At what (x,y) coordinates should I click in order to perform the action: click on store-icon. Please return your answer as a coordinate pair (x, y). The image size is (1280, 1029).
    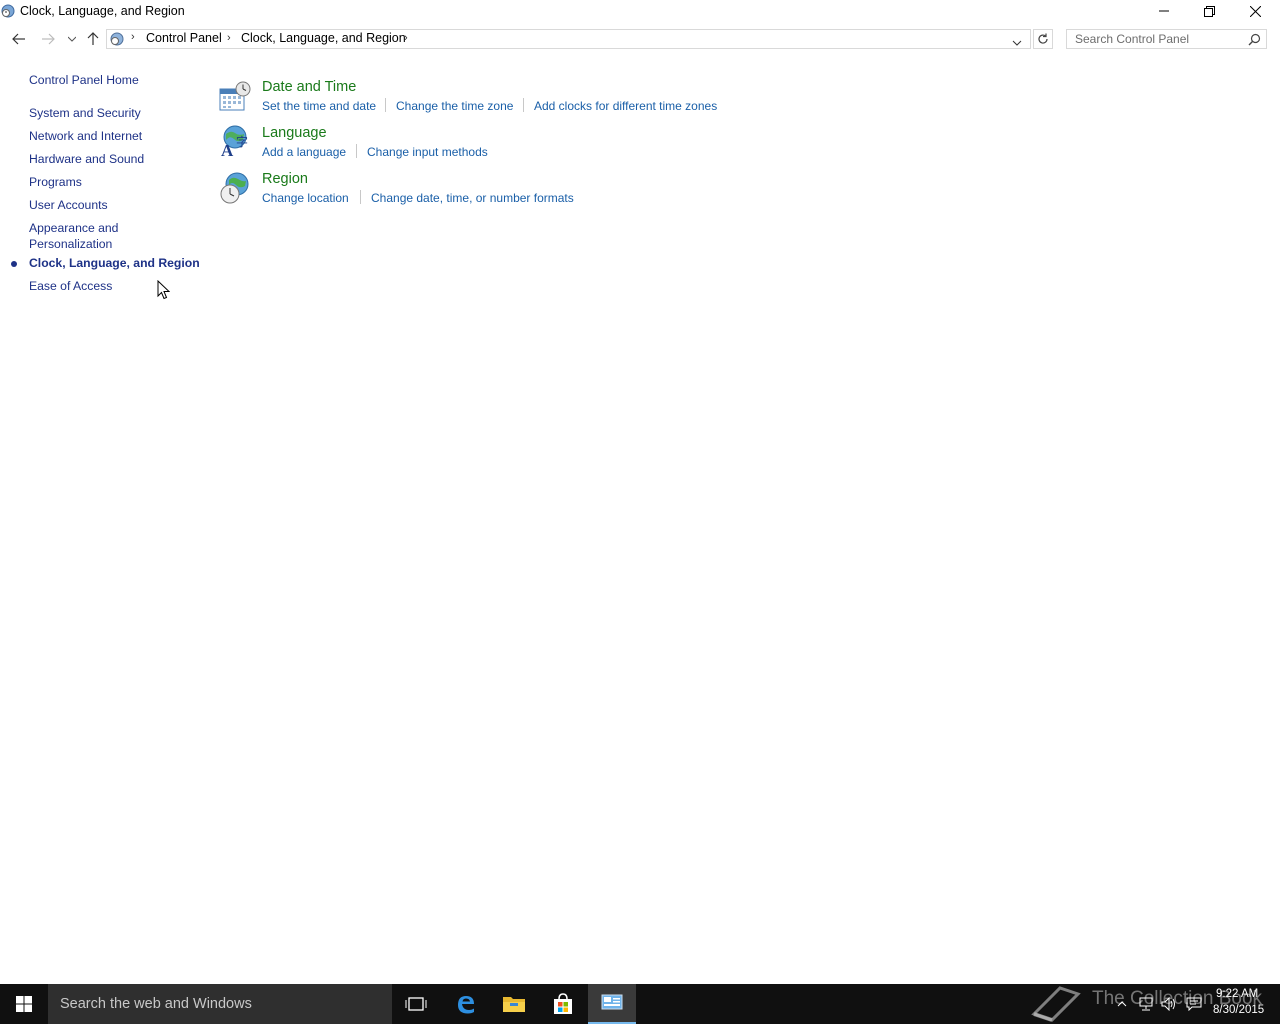
    Looking at the image, I should click on (563, 1003).